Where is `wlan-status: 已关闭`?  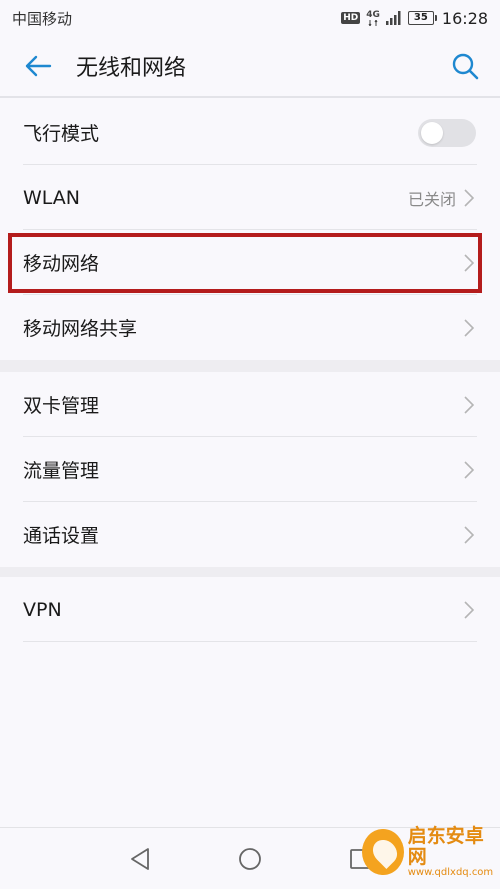
wlan-status: 已关闭 is located at coordinates (431, 199).